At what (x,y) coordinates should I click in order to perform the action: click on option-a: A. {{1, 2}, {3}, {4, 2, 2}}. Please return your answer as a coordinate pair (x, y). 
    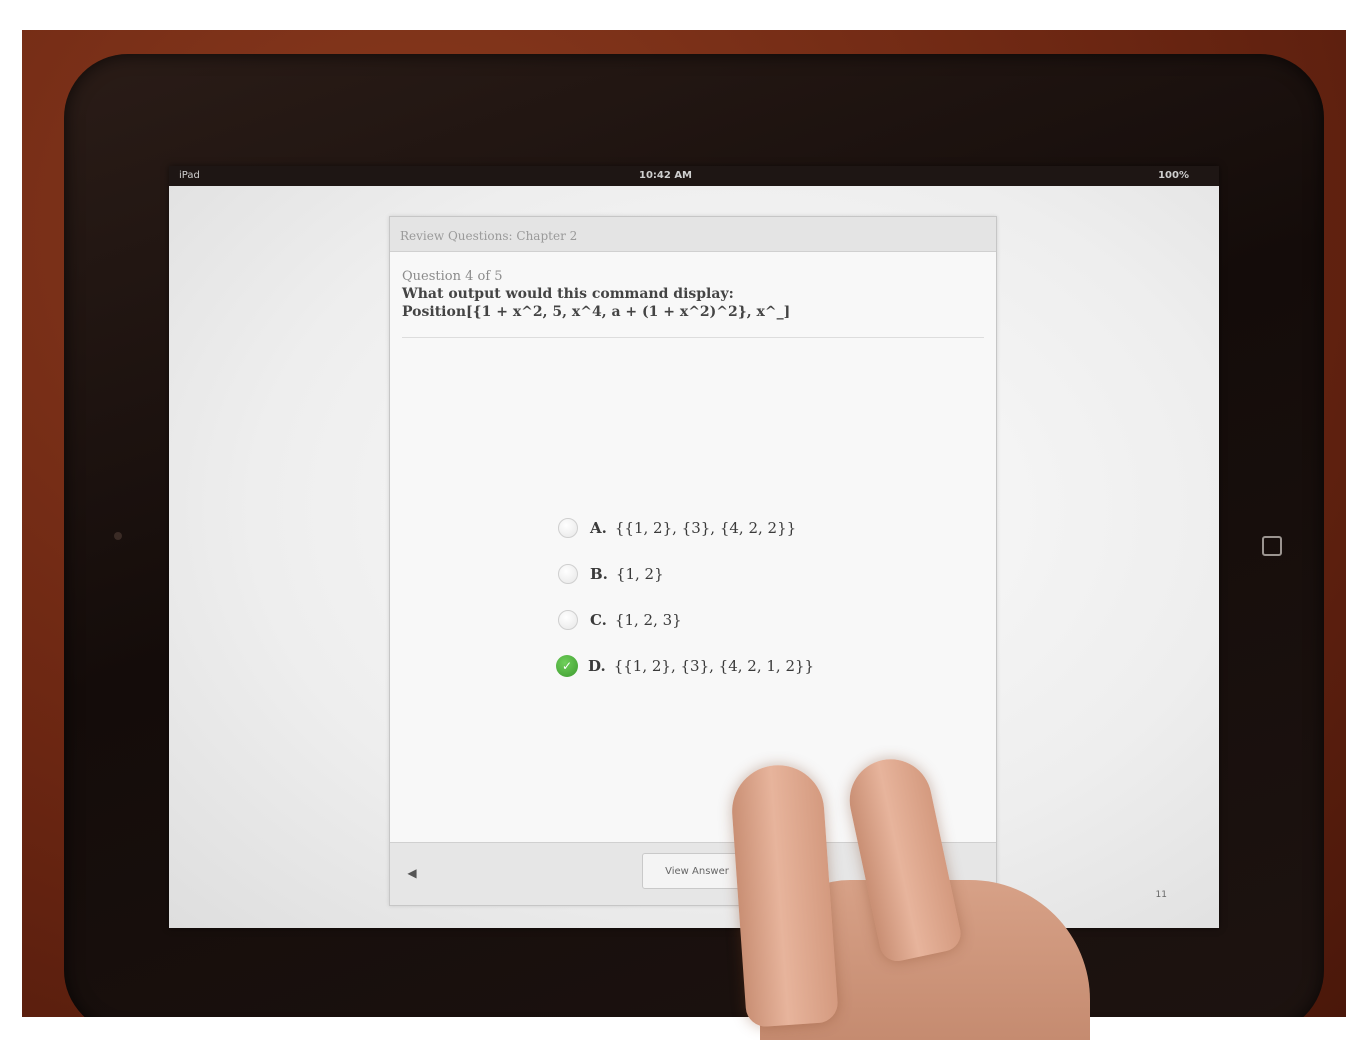
    Looking at the image, I should click on (686, 528).